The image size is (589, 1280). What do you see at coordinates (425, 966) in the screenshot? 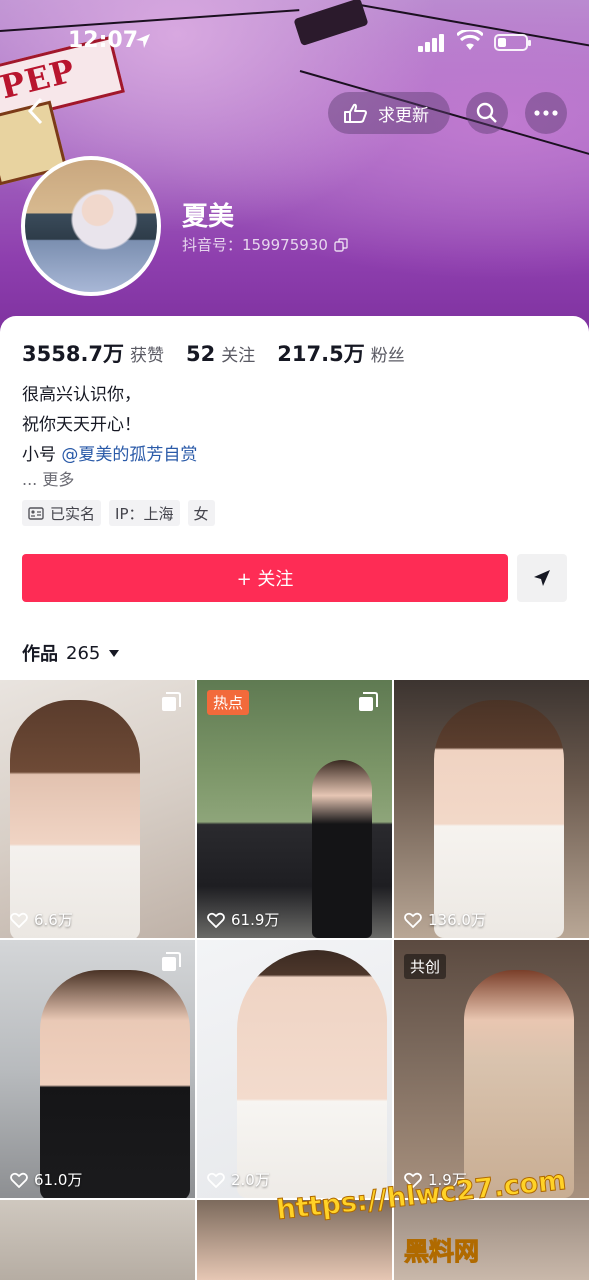
I see `co-create-badge: 共创` at bounding box center [425, 966].